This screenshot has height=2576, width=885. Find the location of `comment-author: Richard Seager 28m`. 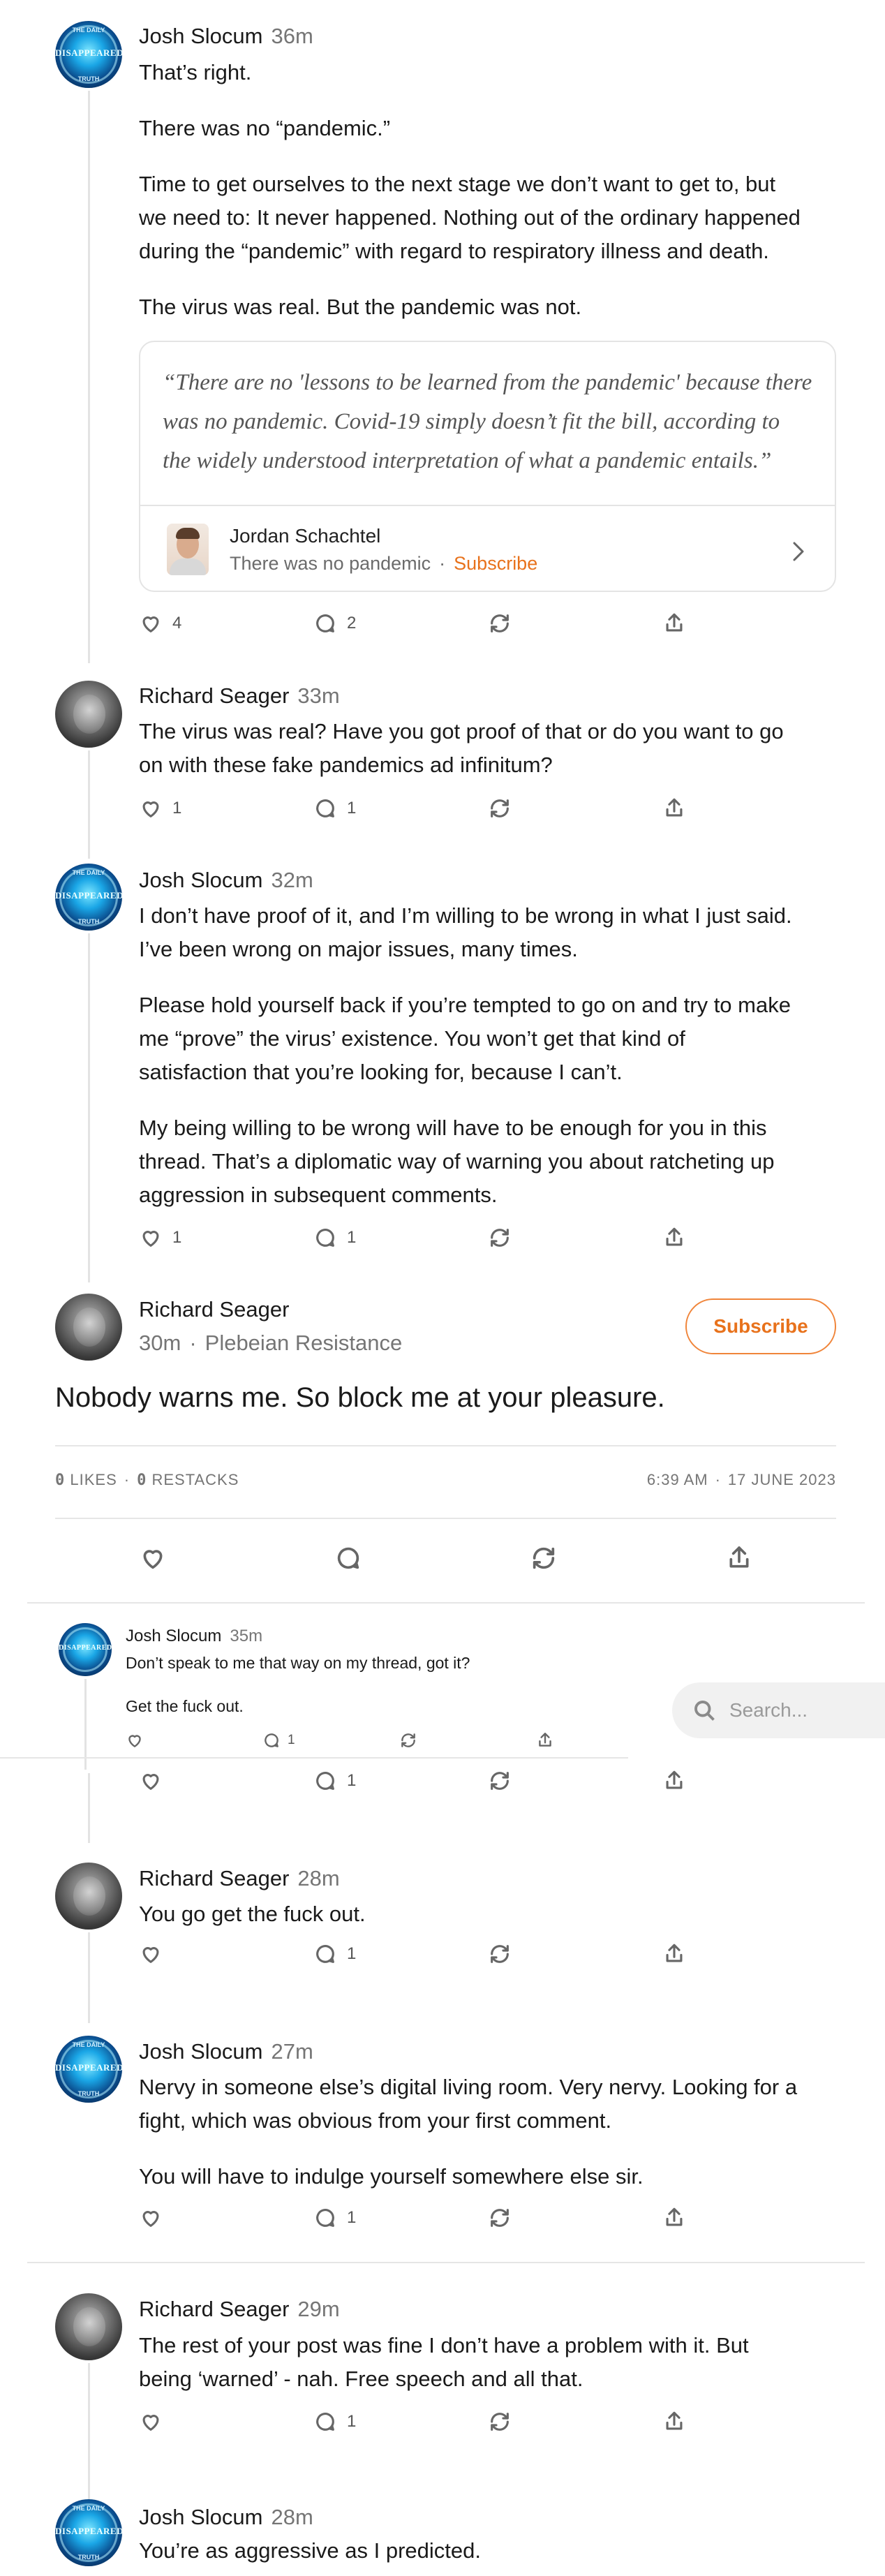

comment-author: Richard Seager 28m is located at coordinates (239, 1878).